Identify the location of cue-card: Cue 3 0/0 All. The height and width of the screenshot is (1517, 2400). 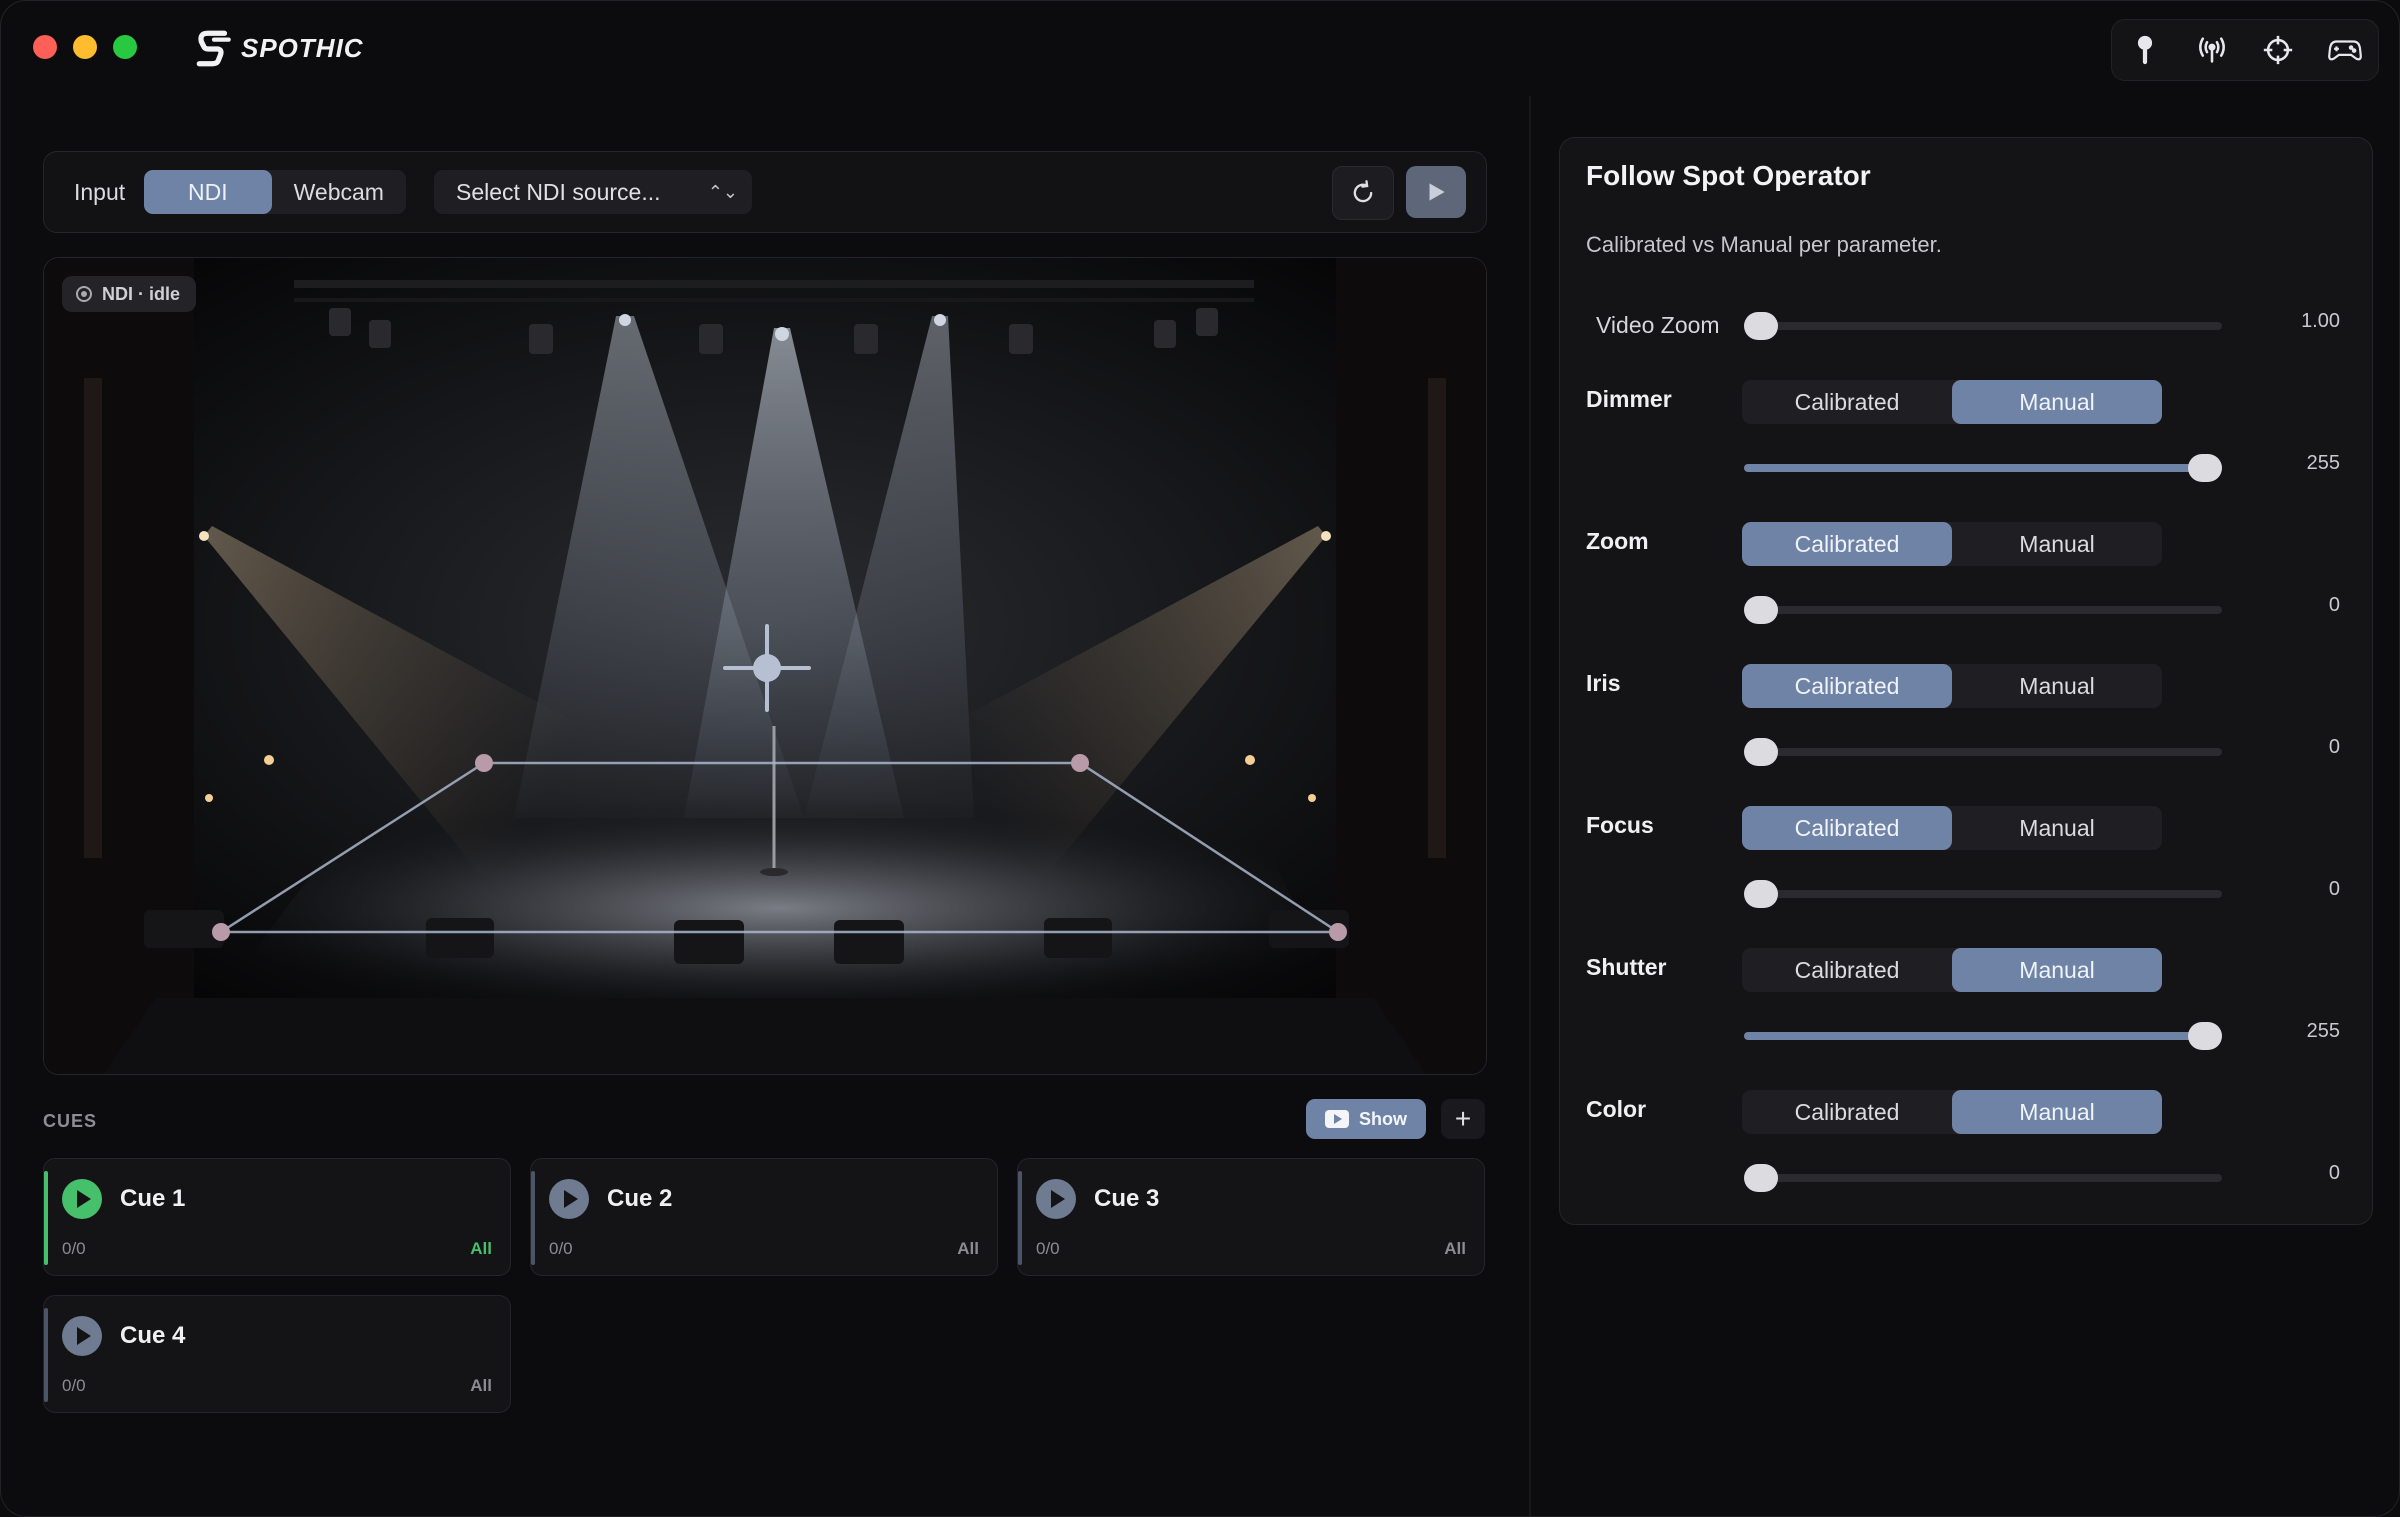
(1251, 1217).